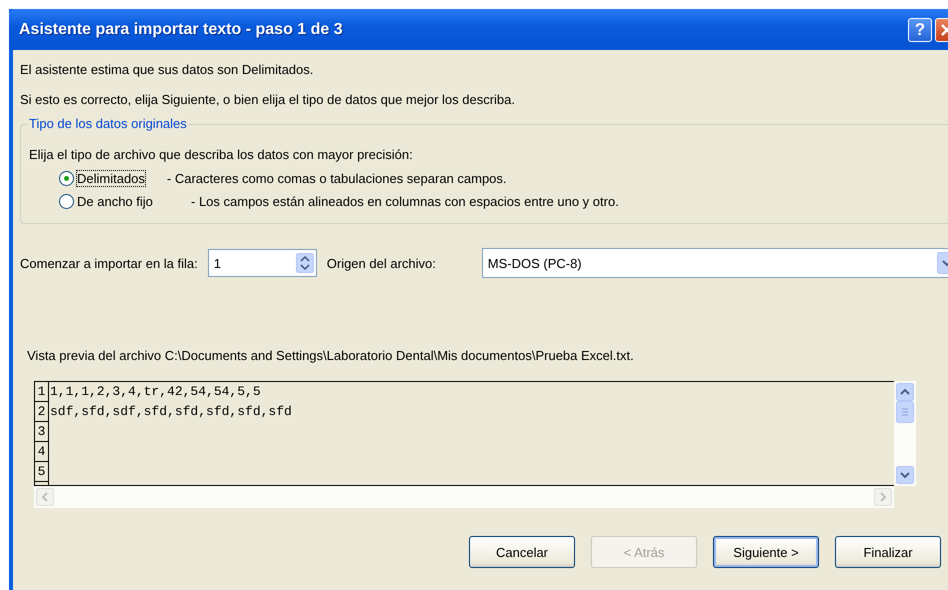  What do you see at coordinates (42, 452) in the screenshot?
I see `line-number: 4` at bounding box center [42, 452].